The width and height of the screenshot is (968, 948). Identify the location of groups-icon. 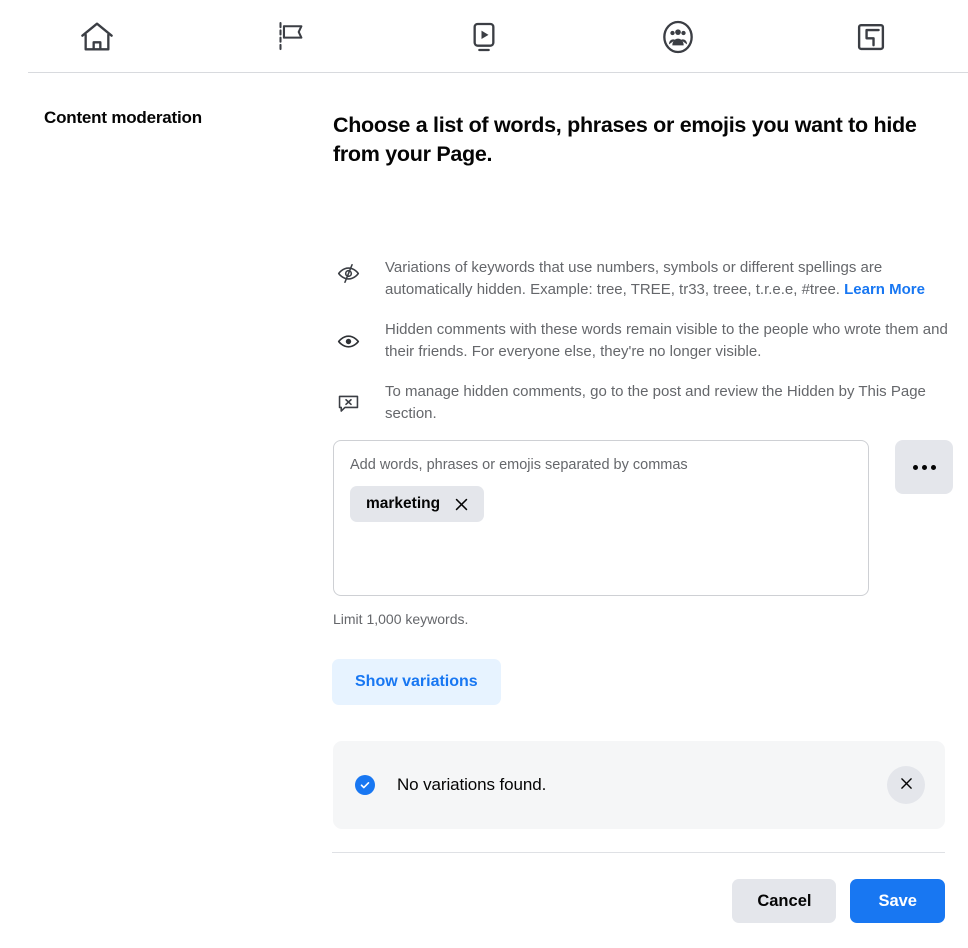
(678, 37).